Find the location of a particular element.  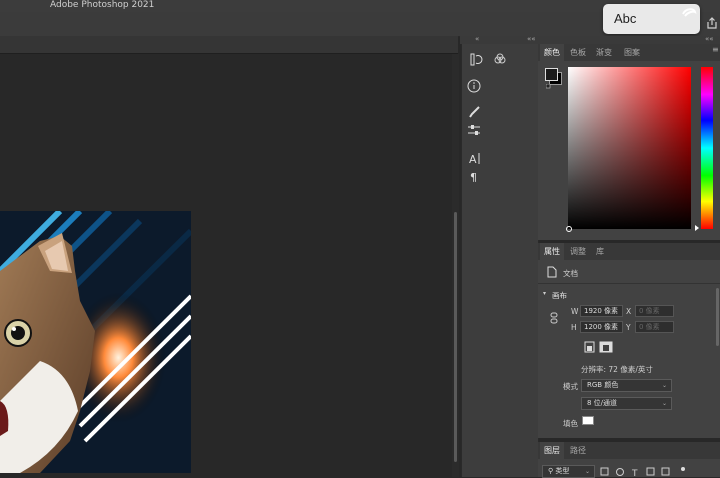

tab-layers: 图层 is located at coordinates (552, 450).